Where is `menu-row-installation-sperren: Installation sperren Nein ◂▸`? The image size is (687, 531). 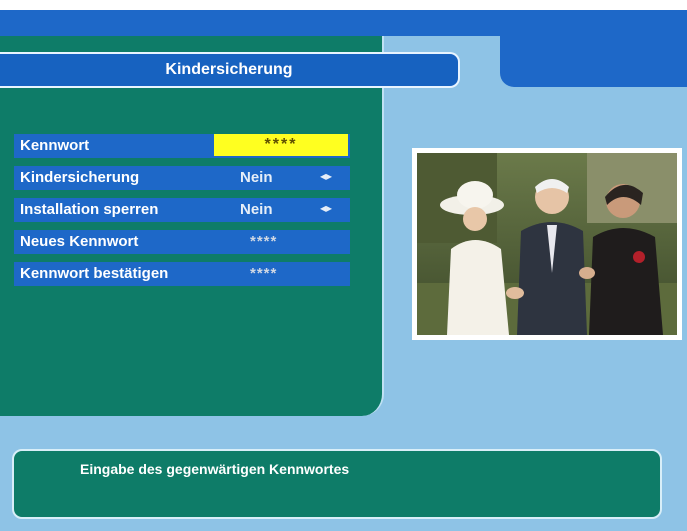 menu-row-installation-sperren: Installation sperren Nein ◂▸ is located at coordinates (182, 210).